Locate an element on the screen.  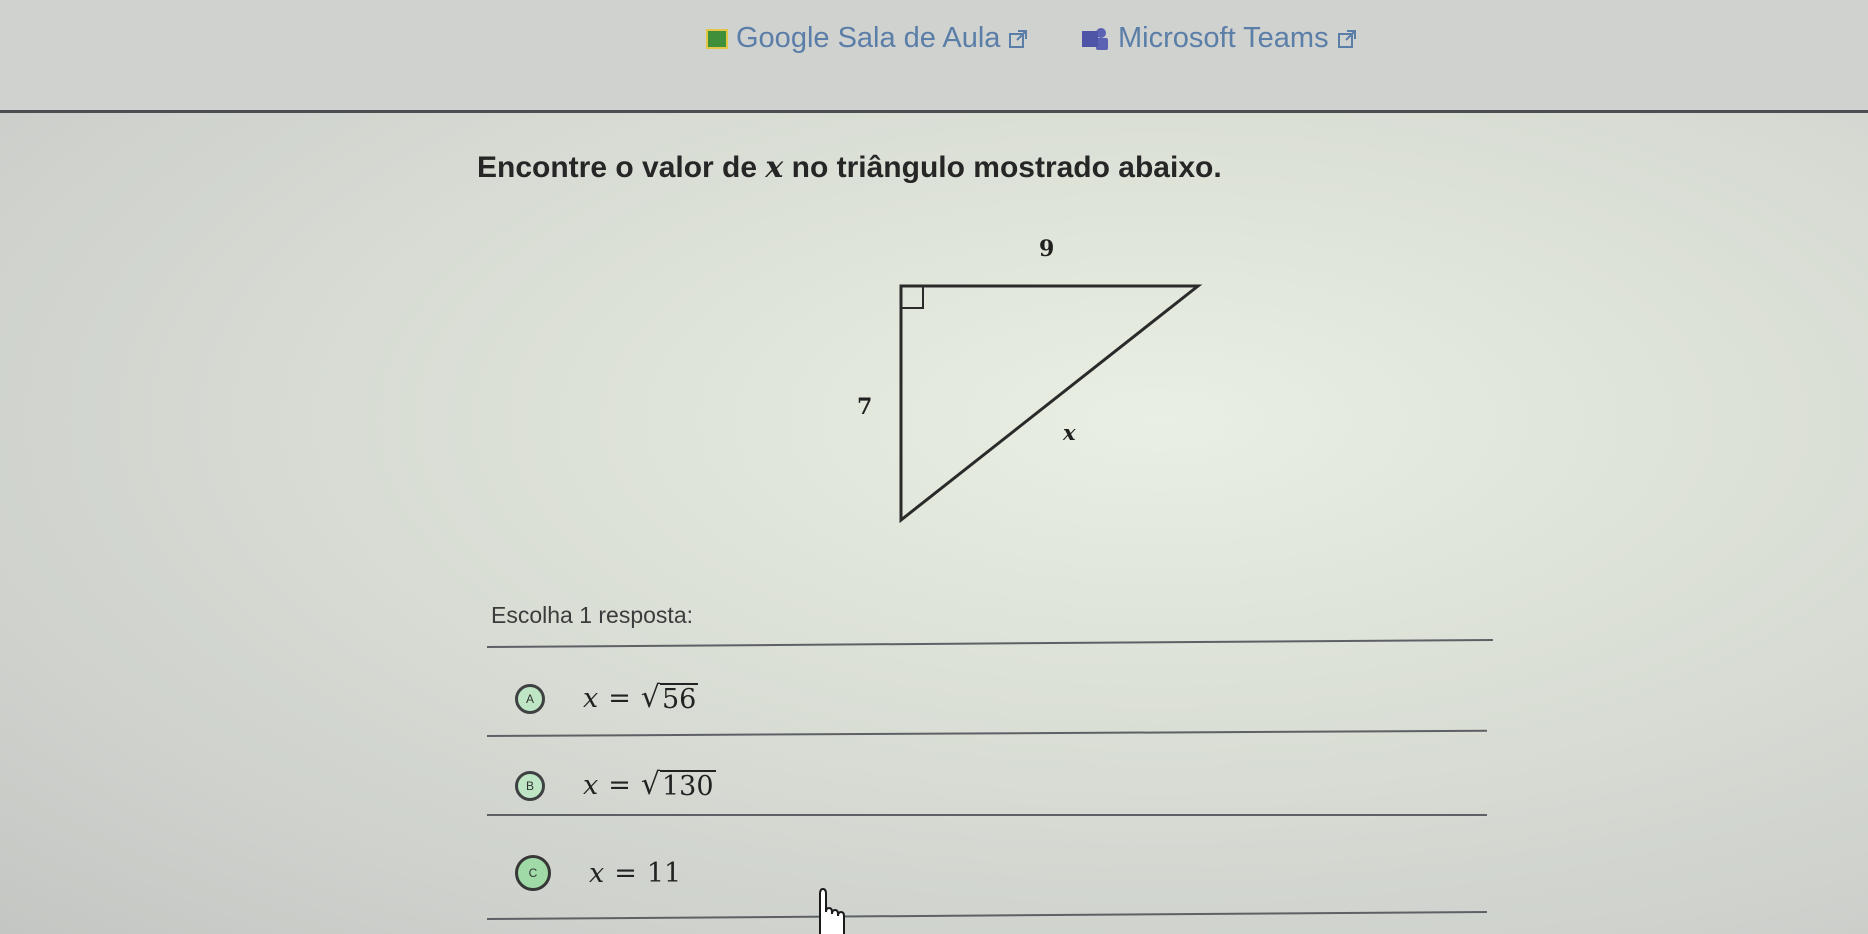
answer-option-c: C x = 11 is located at coordinates (598, 873).